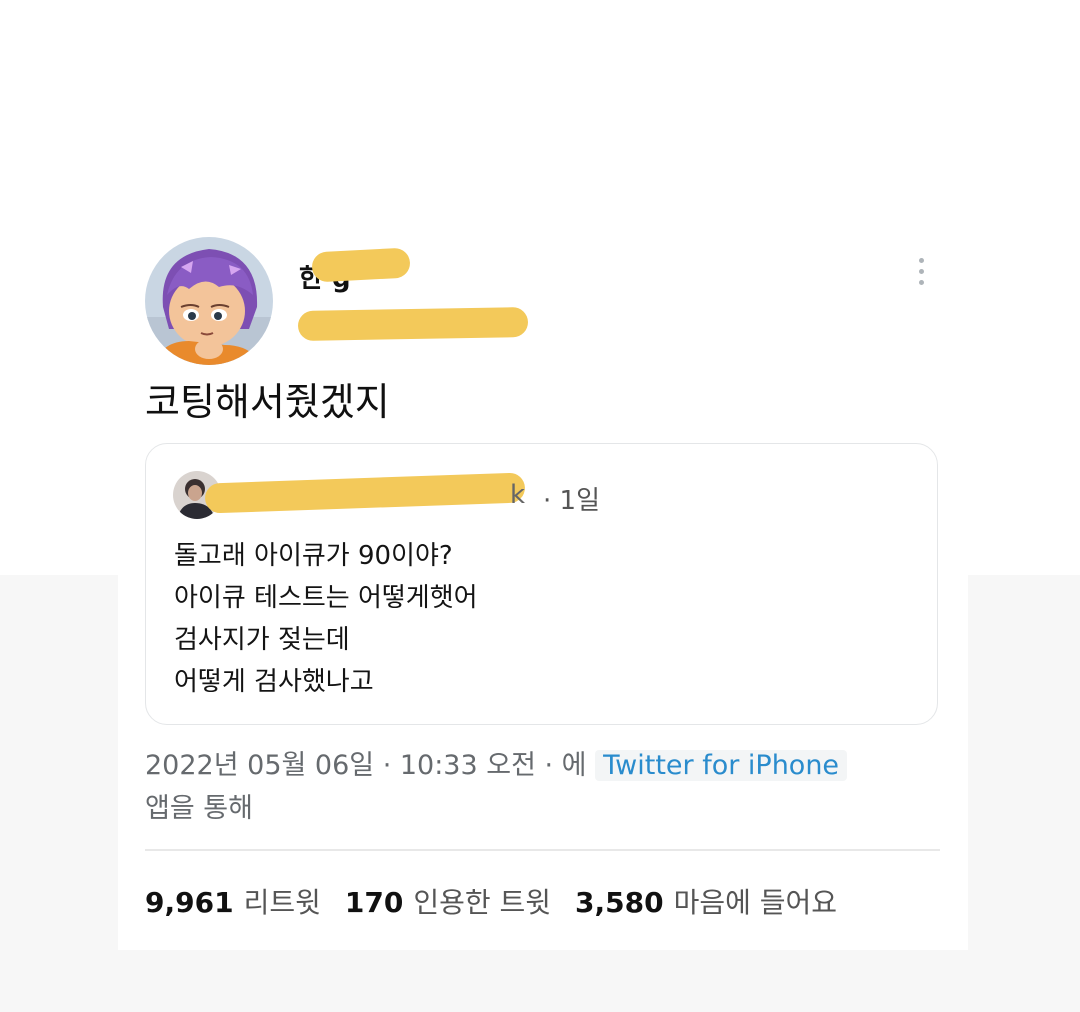 The width and height of the screenshot is (1080, 1012). I want to click on like-stat: 3,580 마음에 들어요, so click(718, 902).